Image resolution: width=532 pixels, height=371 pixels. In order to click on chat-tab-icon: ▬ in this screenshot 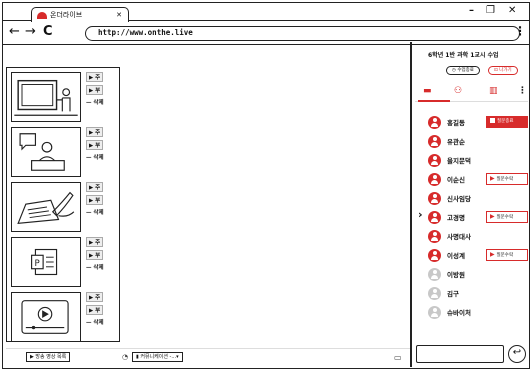, I will do `click(427, 91)`.